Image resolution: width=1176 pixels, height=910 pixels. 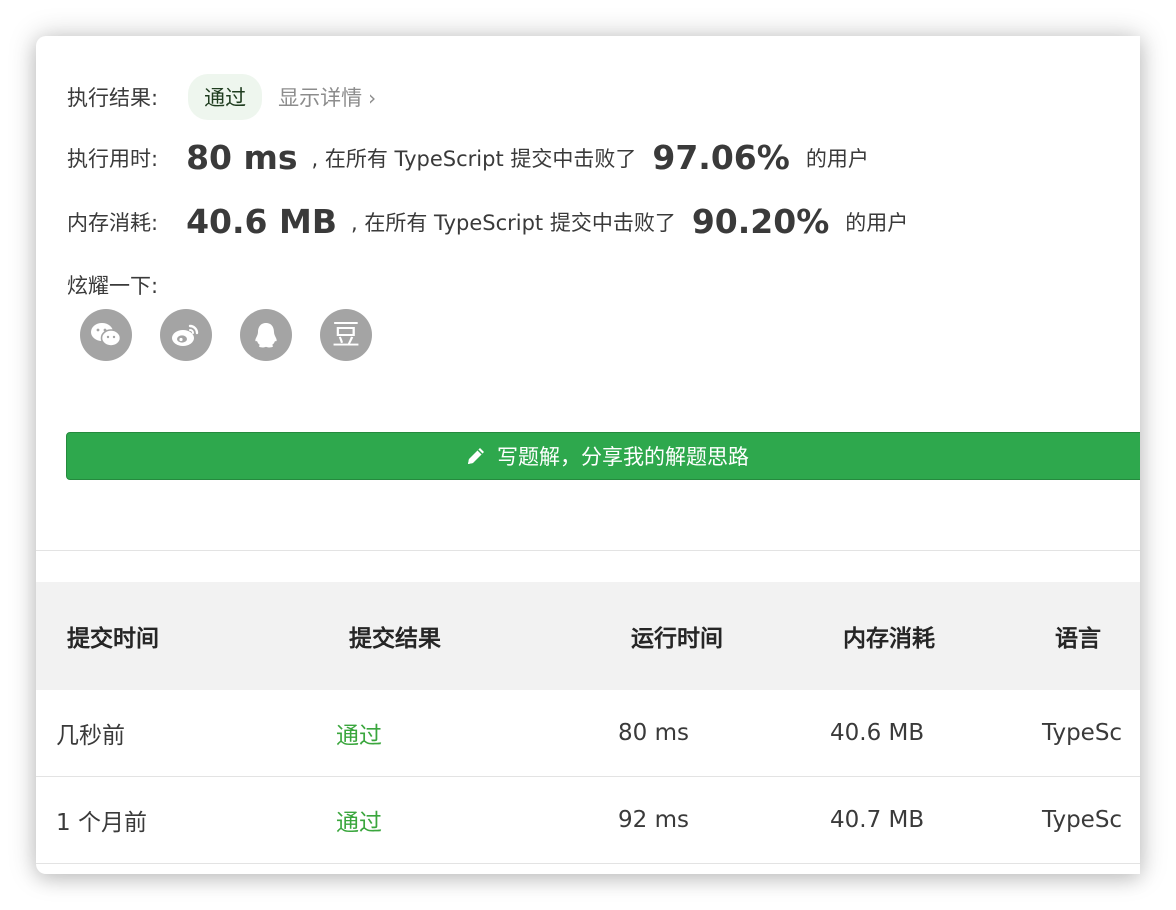 I want to click on cell-runtime: 80 ms, so click(x=653, y=733).